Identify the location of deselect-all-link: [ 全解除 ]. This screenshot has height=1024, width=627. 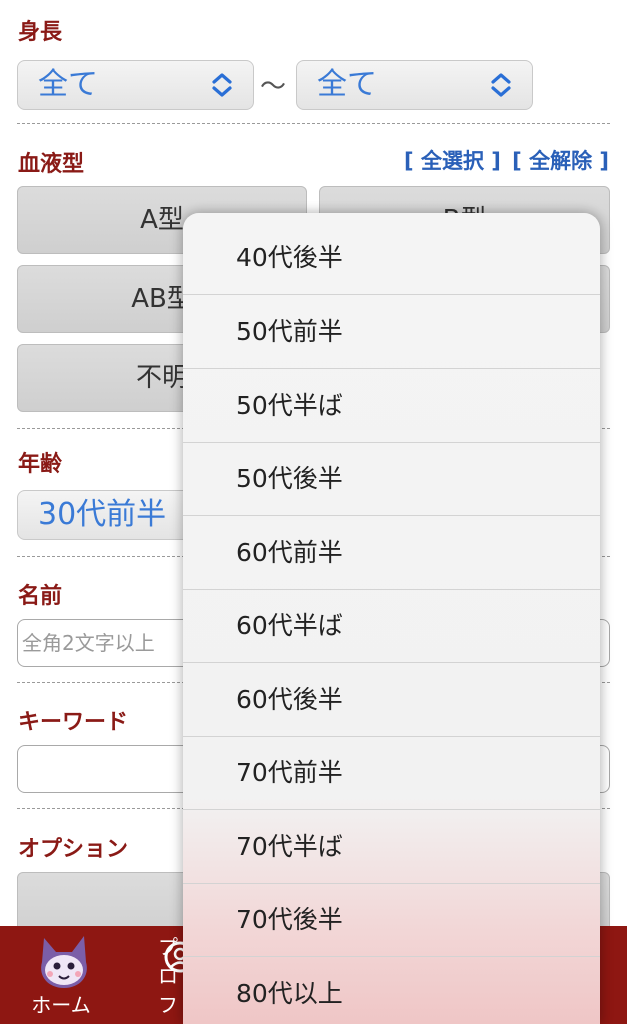
(560, 161).